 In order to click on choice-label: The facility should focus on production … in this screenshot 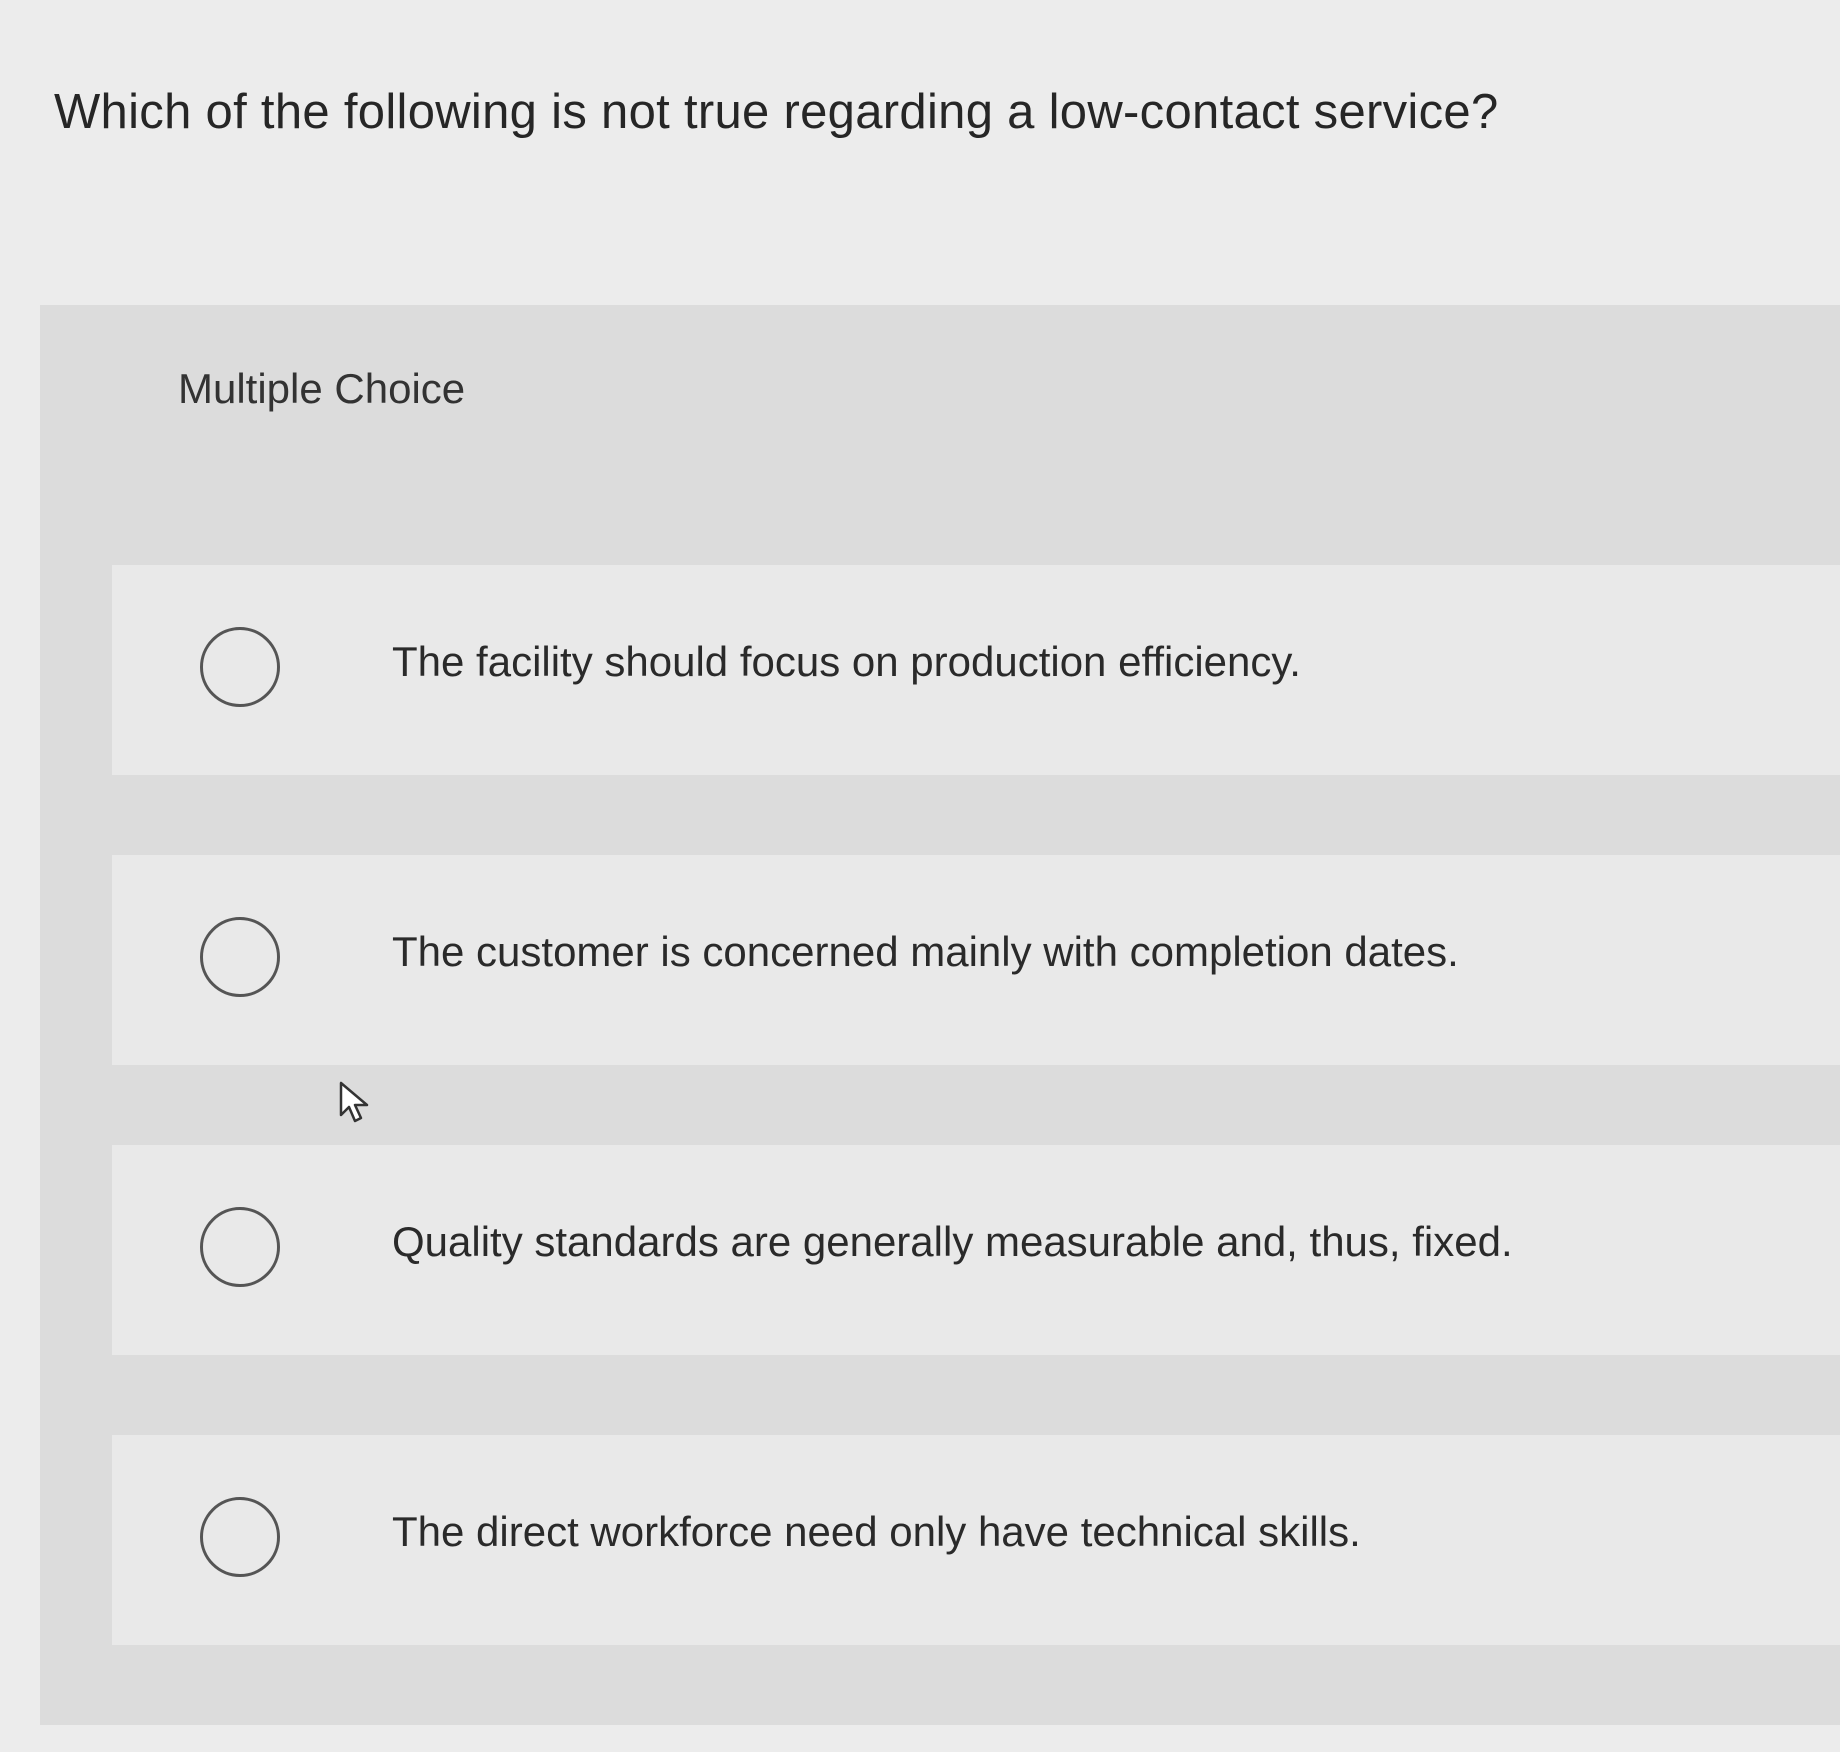, I will do `click(846, 661)`.